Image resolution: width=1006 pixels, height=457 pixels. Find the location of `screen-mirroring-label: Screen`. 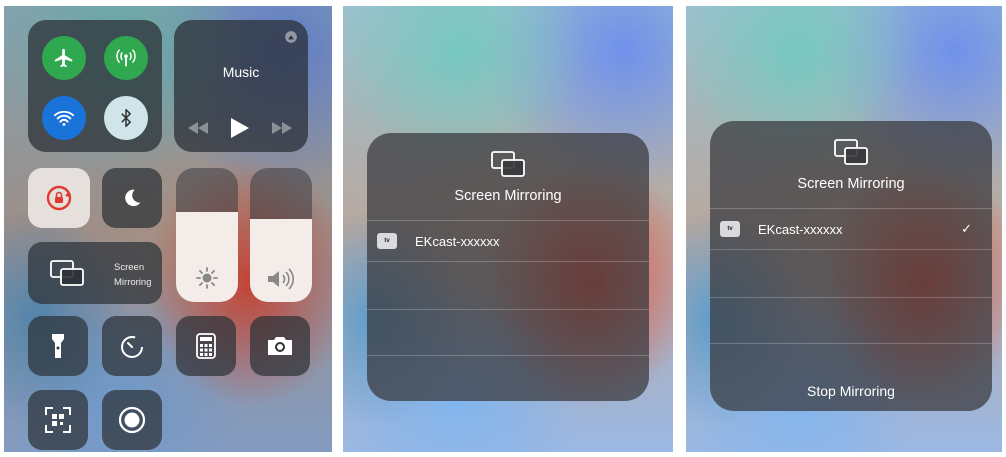

screen-mirroring-label: Screen is located at coordinates (129, 267).